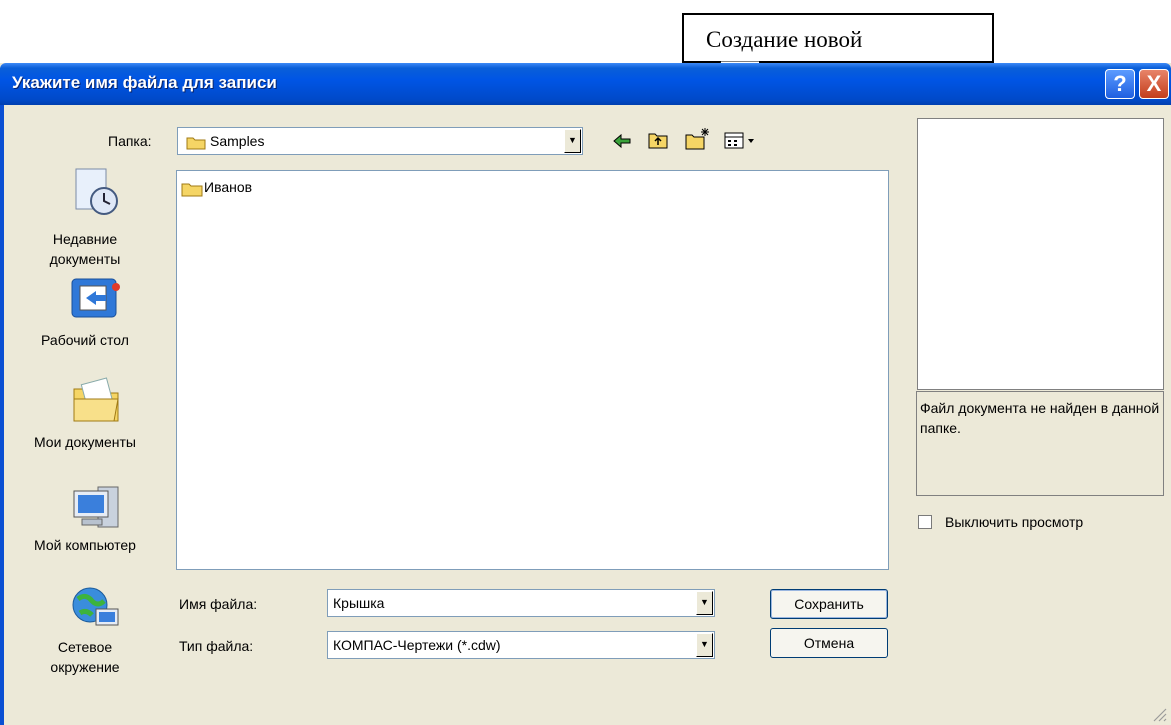 Image resolution: width=1171 pixels, height=725 pixels. Describe the element at coordinates (2, 415) in the screenshot. I see `window-left-border` at that location.